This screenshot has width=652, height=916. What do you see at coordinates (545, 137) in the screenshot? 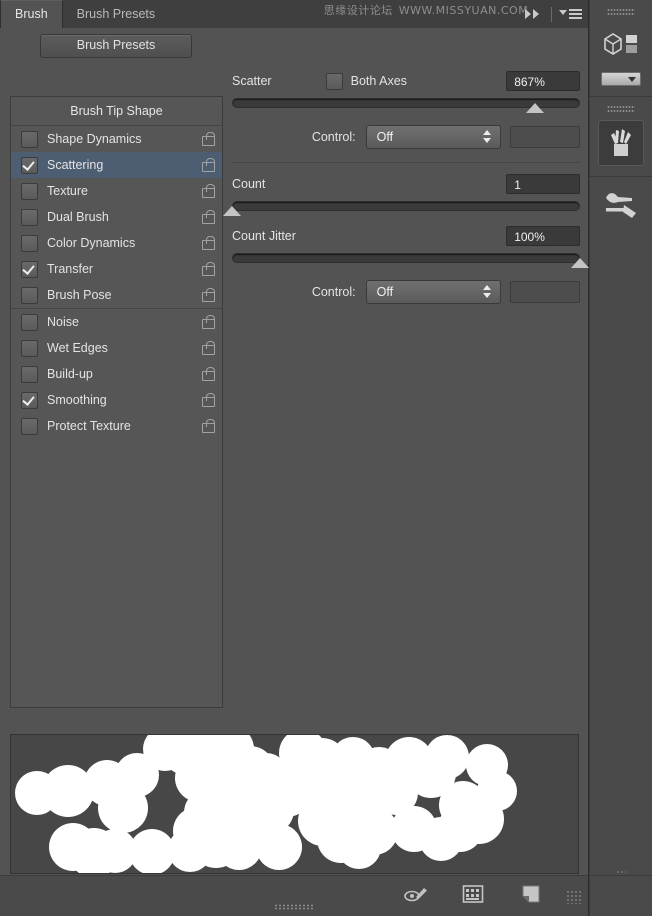
I see `scatter-control-aux-field` at bounding box center [545, 137].